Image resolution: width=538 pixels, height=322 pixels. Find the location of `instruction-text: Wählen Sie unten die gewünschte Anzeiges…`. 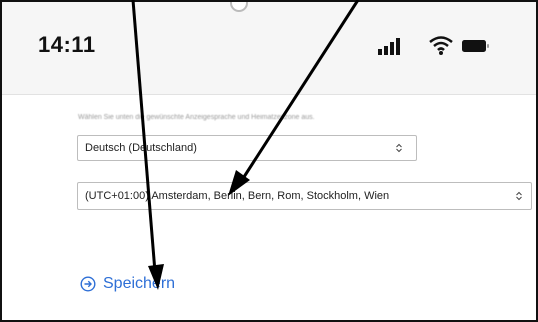

instruction-text: Wählen Sie unten die gewünschte Anzeiges… is located at coordinates (196, 117).